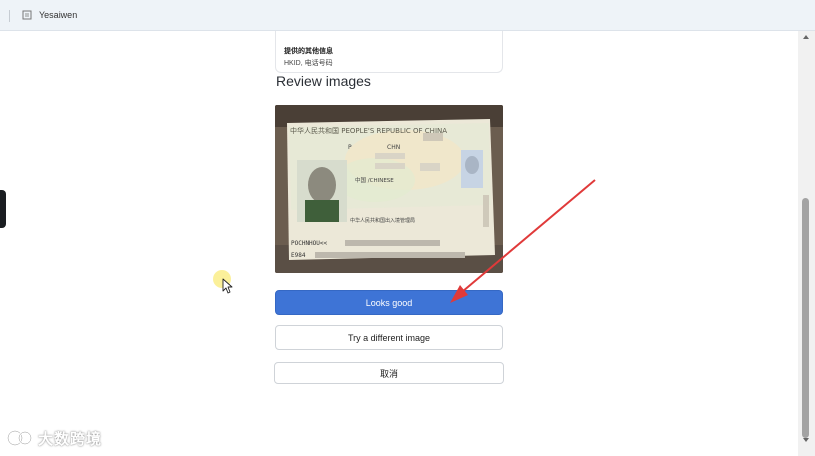 The height and width of the screenshot is (456, 815). I want to click on mouse-cursor-icon, so click(227, 286).